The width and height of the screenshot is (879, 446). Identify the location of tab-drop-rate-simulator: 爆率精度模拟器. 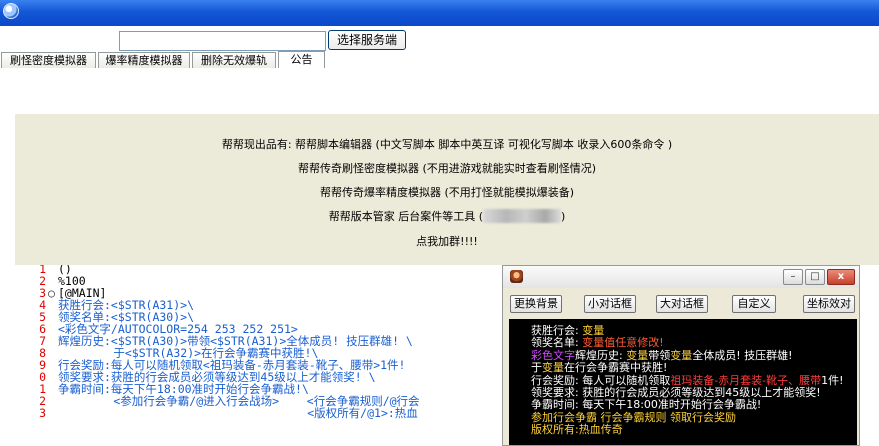
(144, 60).